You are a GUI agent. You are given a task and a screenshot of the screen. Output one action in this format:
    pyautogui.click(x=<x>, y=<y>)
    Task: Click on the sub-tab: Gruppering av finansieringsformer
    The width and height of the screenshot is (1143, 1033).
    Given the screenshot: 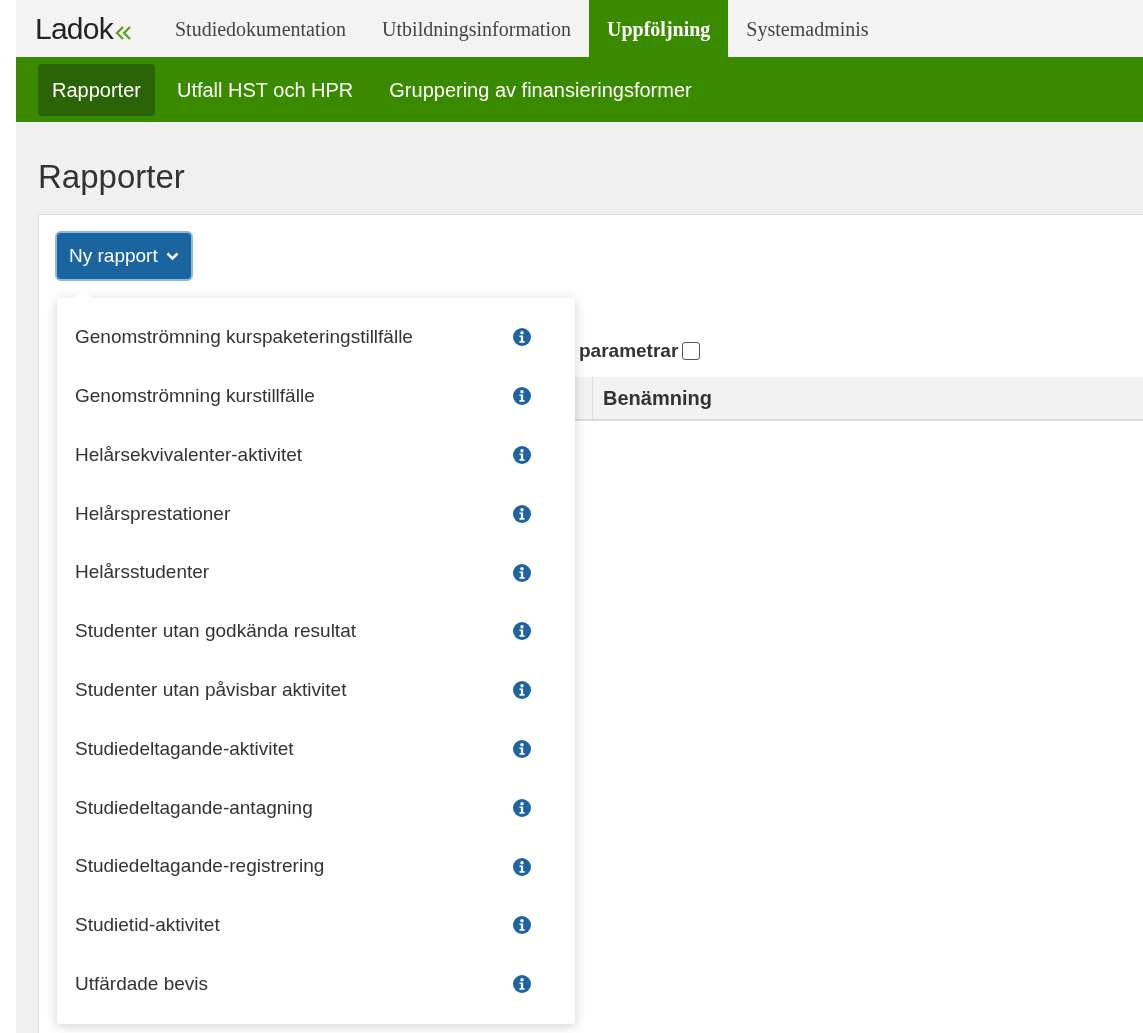 What is the action you would take?
    pyautogui.click(x=540, y=89)
    